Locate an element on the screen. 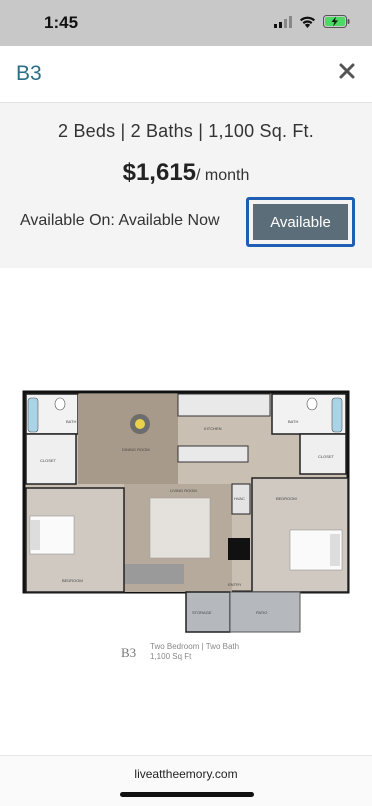  label-bedroom-left: BEDROOM is located at coordinates (72, 580).